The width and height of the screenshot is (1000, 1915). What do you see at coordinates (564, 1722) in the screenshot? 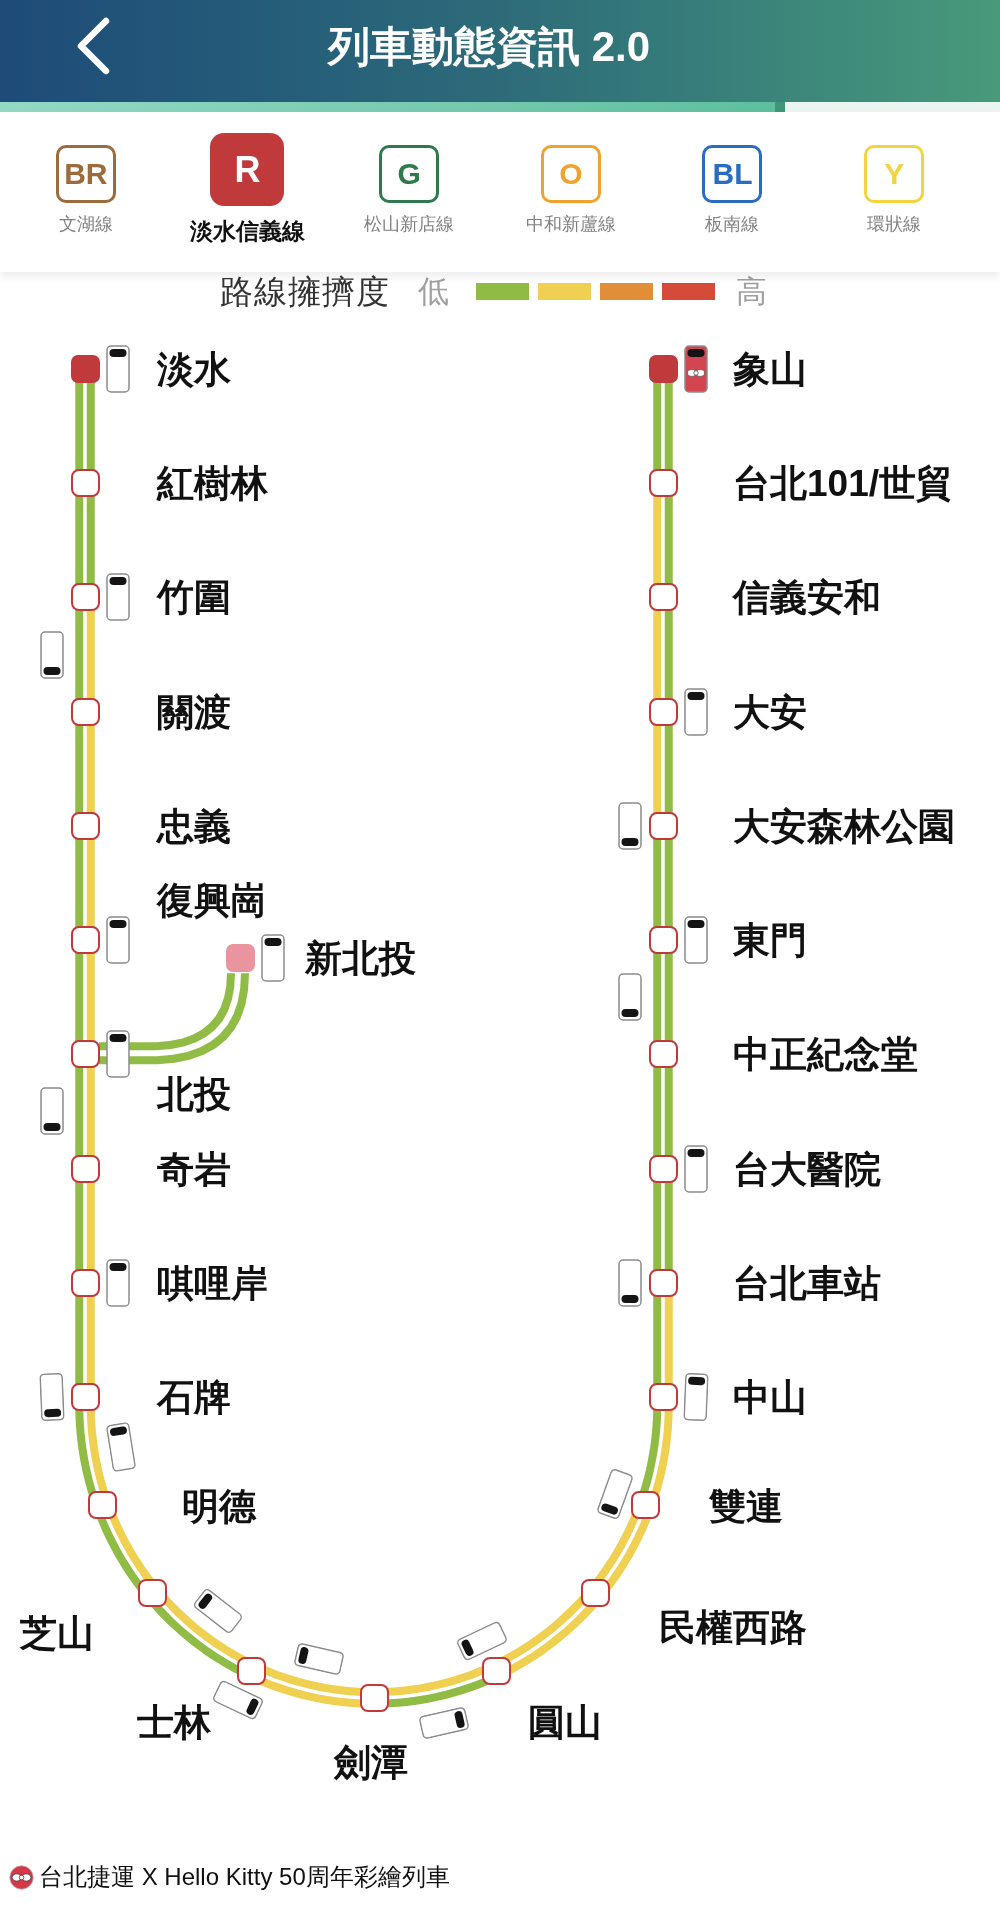
I see `station-name: 圓山` at bounding box center [564, 1722].